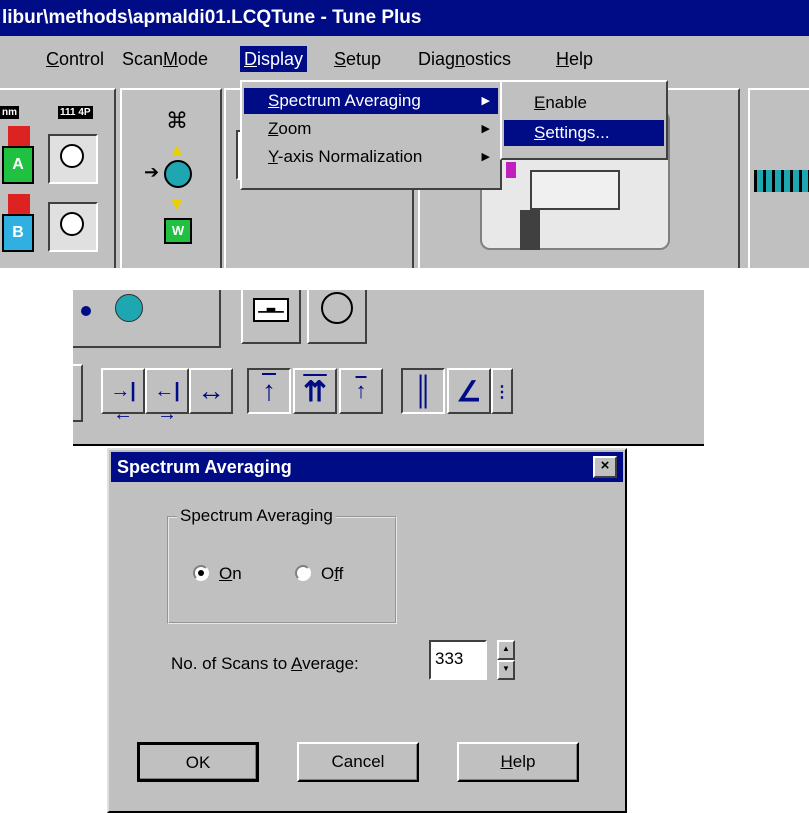 The height and width of the screenshot is (813, 809). What do you see at coordinates (271, 310) in the screenshot?
I see `spectrum-view-icon: ▁▃▁` at bounding box center [271, 310].